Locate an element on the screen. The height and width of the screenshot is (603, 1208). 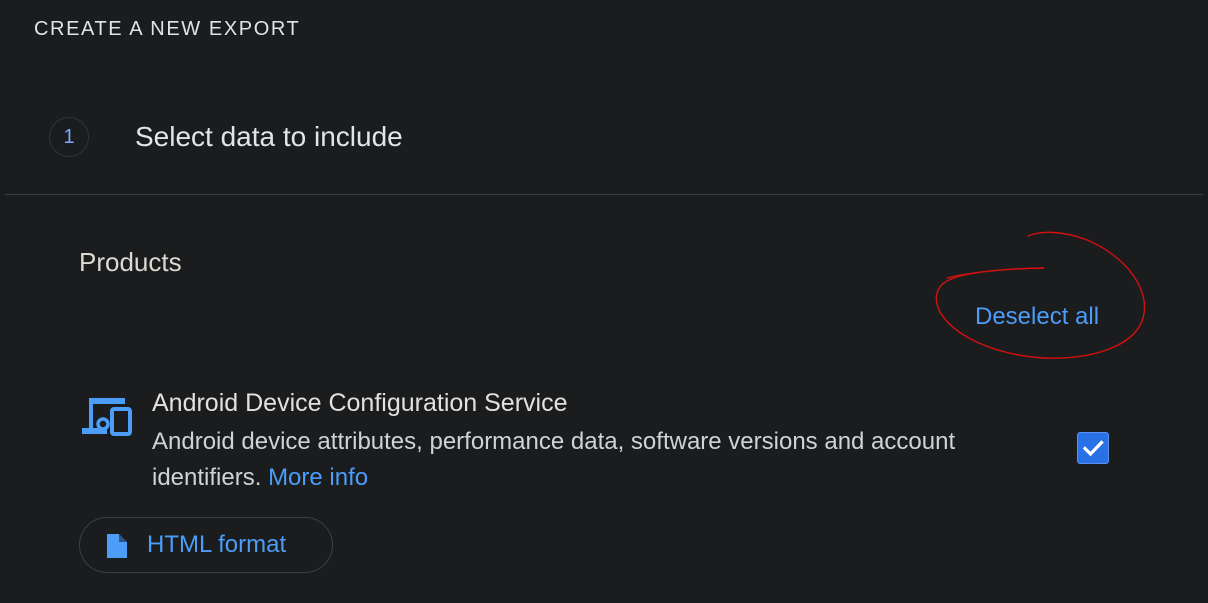
step-divider is located at coordinates (604, 194).